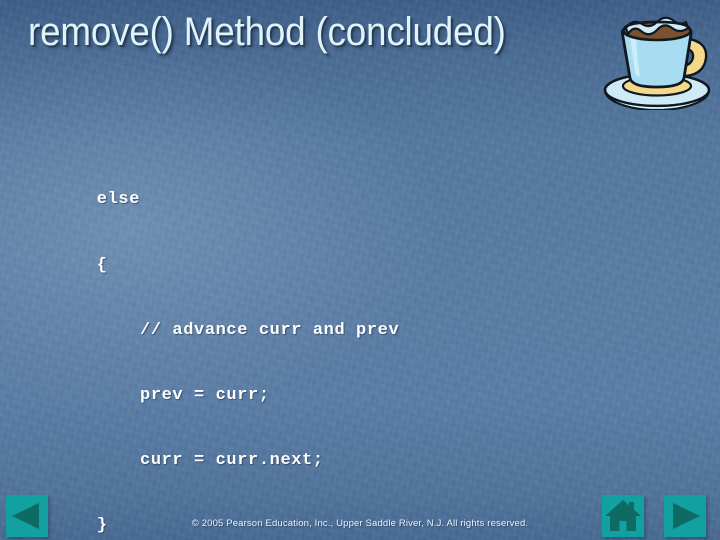 The image size is (720, 540). I want to click on code-line: {, so click(70, 265).